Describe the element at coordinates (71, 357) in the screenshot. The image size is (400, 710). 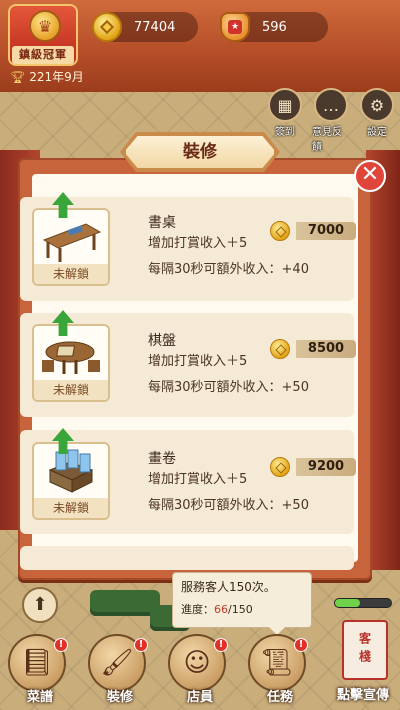
I see `go-board-icon` at that location.